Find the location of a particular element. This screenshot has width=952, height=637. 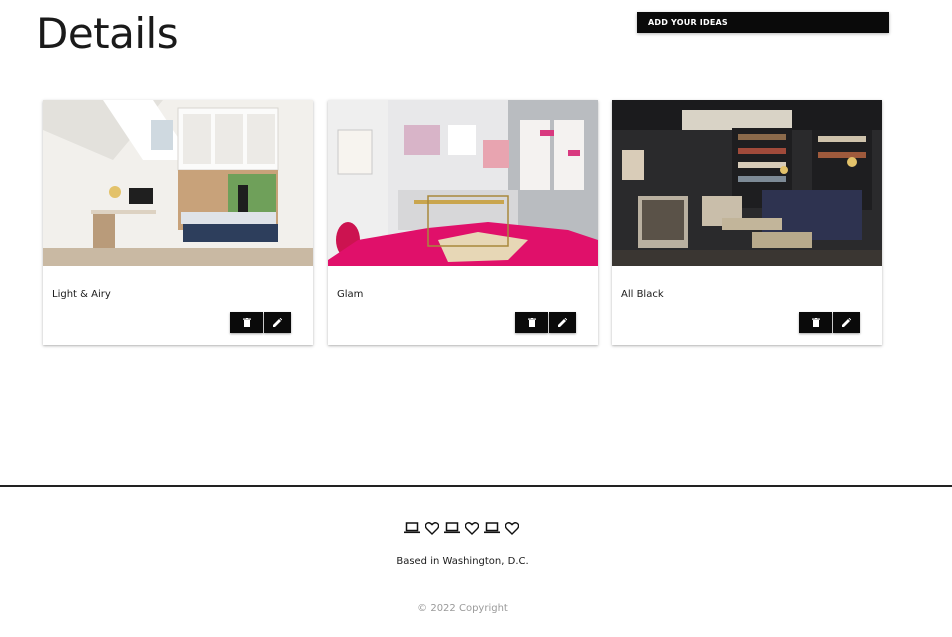

footer-location: Based in Washington, D.C. is located at coordinates (462, 561).